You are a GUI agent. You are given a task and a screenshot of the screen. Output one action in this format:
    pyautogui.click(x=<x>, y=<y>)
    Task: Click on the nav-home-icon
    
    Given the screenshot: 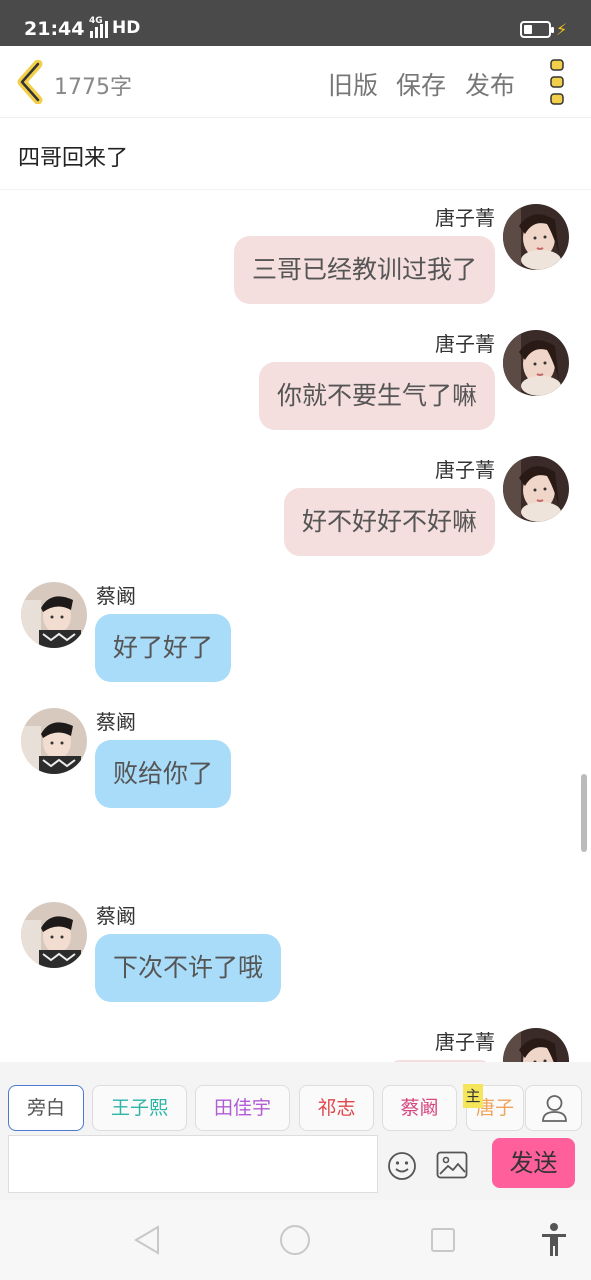 What is the action you would take?
    pyautogui.click(x=295, y=1240)
    